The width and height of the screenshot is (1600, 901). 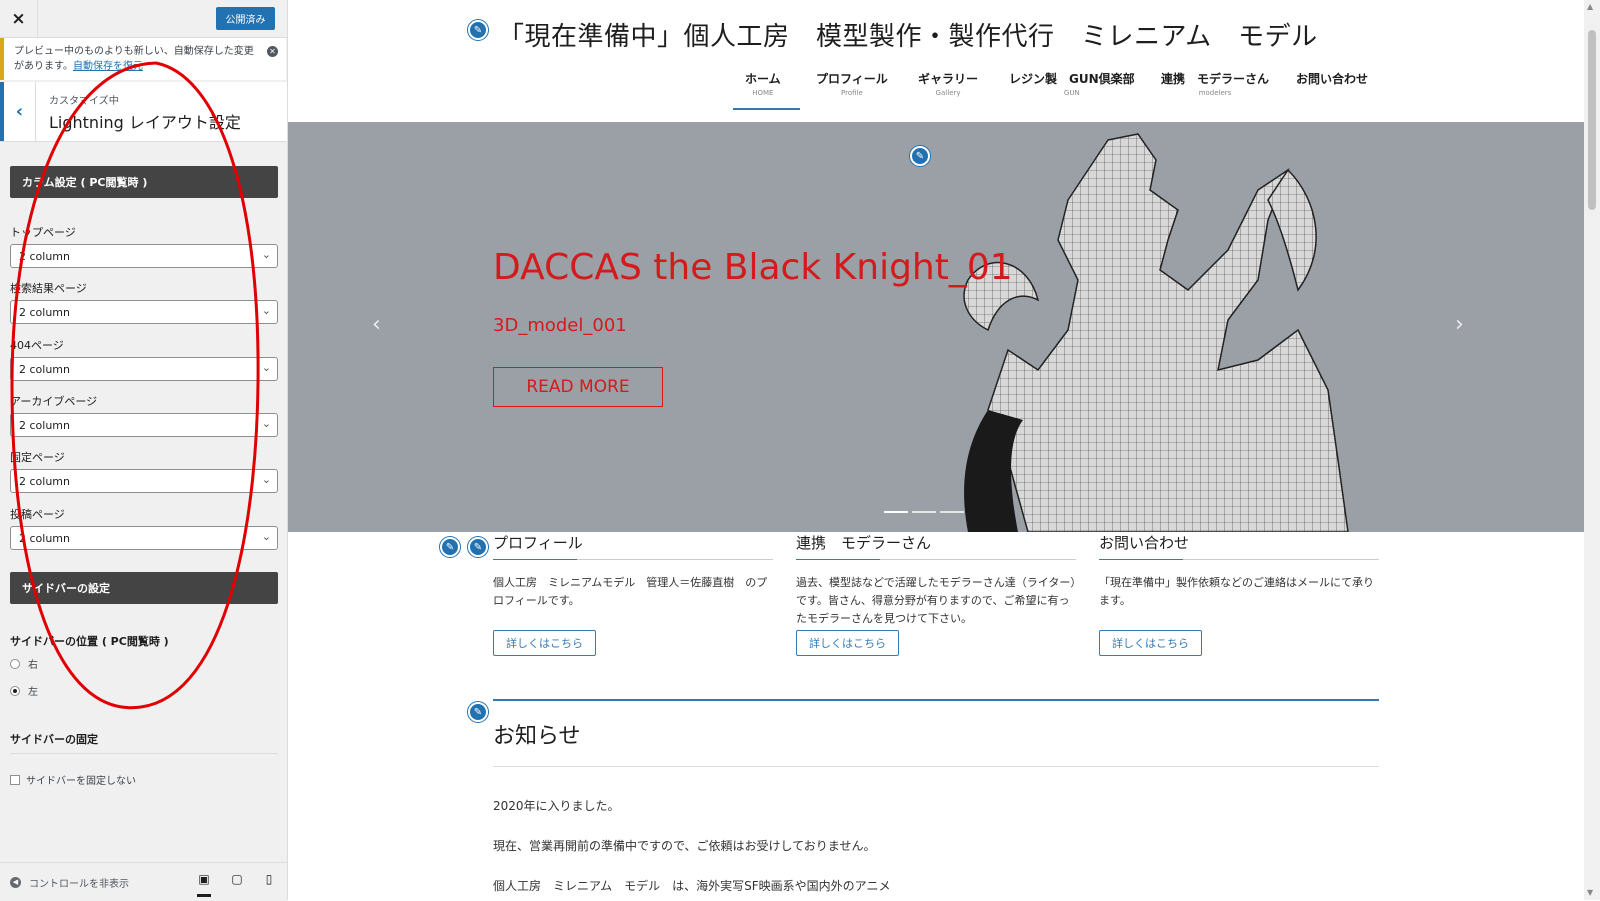 What do you see at coordinates (237, 879) in the screenshot?
I see `tablet-preview-icon: ▢` at bounding box center [237, 879].